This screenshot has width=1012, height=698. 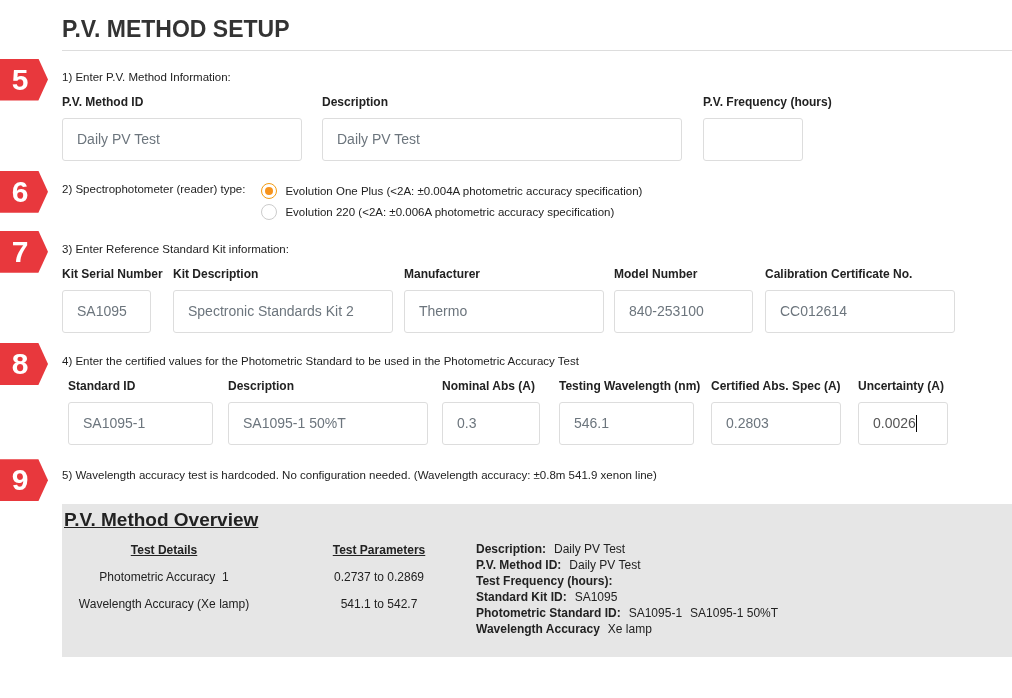 What do you see at coordinates (164, 549) in the screenshot?
I see `column-header: Test Details` at bounding box center [164, 549].